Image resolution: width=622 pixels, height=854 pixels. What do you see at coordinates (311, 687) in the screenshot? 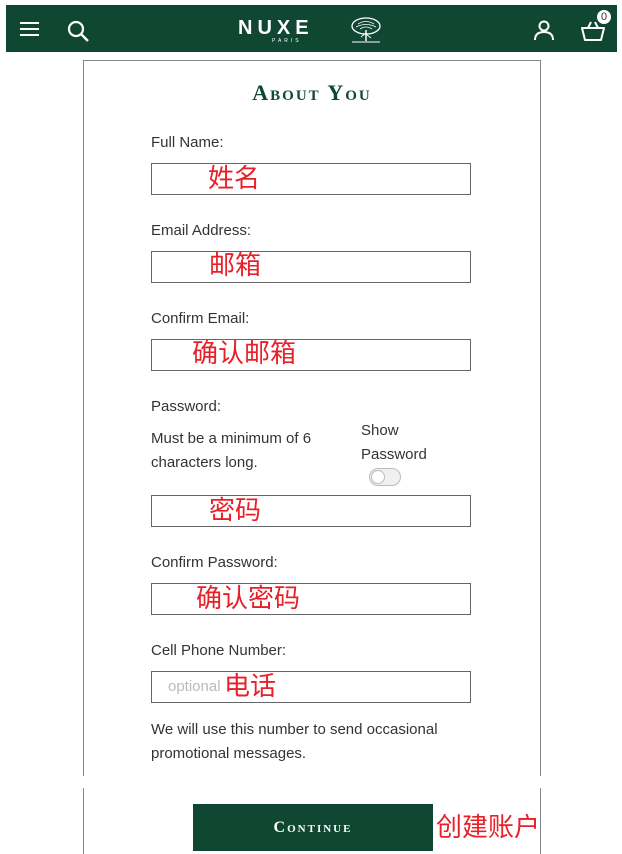
I see `phone-input: optional` at bounding box center [311, 687].